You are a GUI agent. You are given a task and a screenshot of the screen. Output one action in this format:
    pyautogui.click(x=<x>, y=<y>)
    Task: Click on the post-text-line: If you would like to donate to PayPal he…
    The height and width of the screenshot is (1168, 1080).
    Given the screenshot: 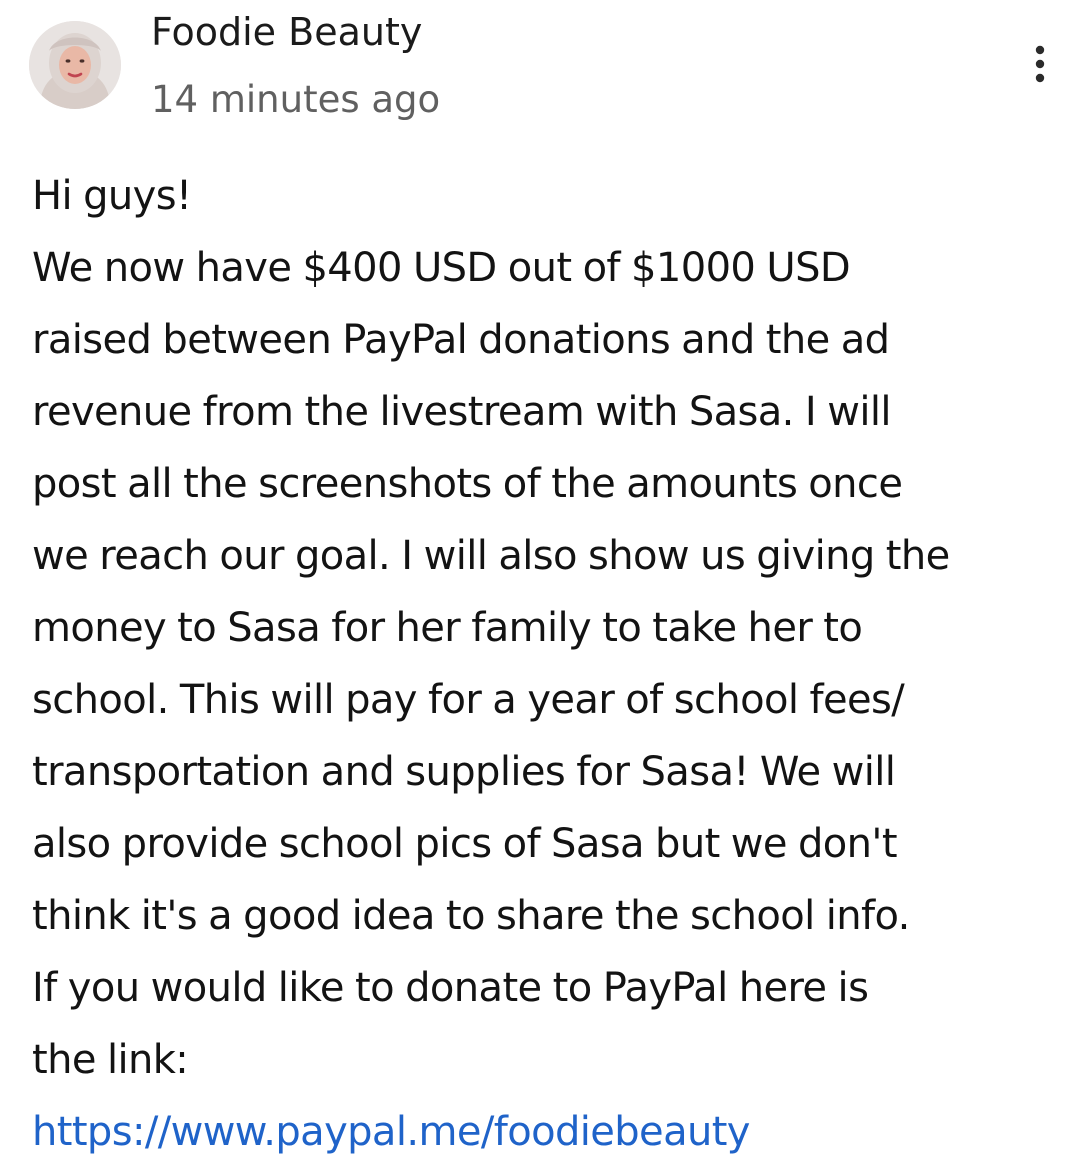 What is the action you would take?
    pyautogui.click(x=450, y=988)
    